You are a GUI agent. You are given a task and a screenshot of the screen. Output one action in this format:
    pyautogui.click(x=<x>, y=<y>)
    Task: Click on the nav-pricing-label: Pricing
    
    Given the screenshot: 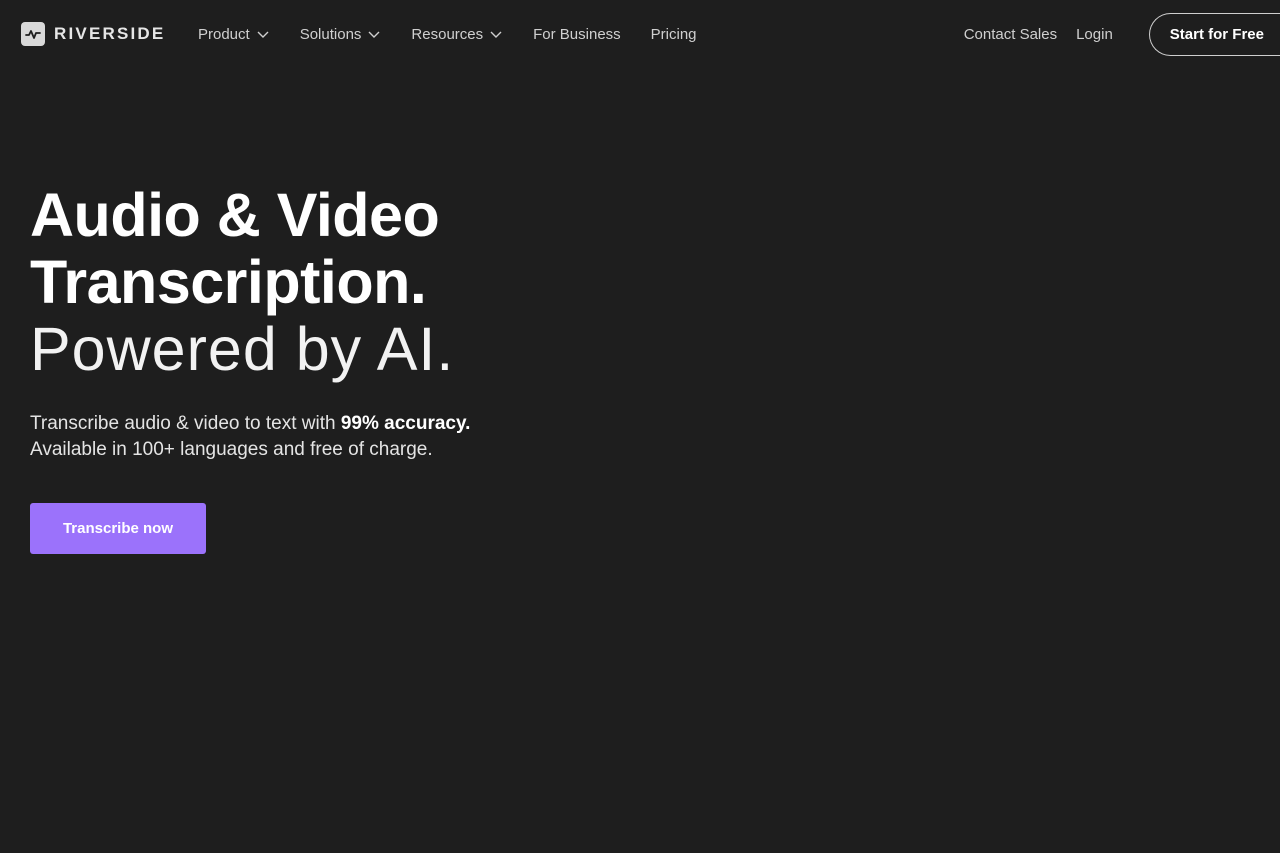 What is the action you would take?
    pyautogui.click(x=673, y=34)
    